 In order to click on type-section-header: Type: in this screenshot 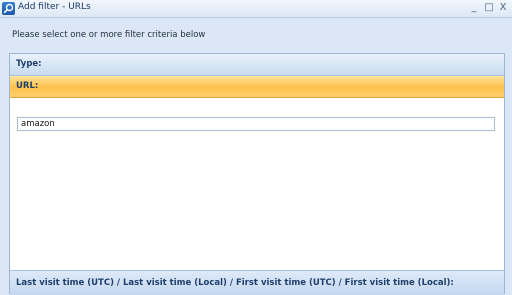, I will do `click(257, 65)`.